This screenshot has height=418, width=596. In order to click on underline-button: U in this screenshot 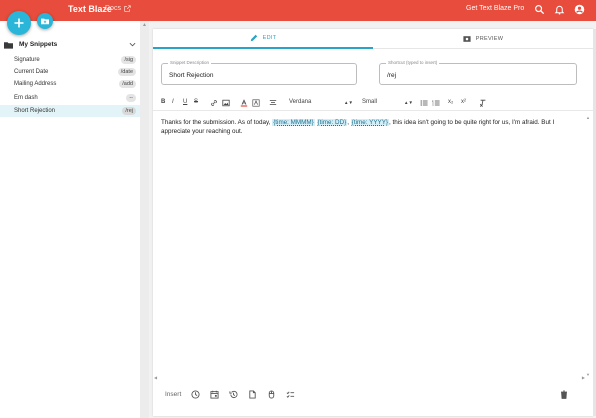, I will do `click(185, 102)`.